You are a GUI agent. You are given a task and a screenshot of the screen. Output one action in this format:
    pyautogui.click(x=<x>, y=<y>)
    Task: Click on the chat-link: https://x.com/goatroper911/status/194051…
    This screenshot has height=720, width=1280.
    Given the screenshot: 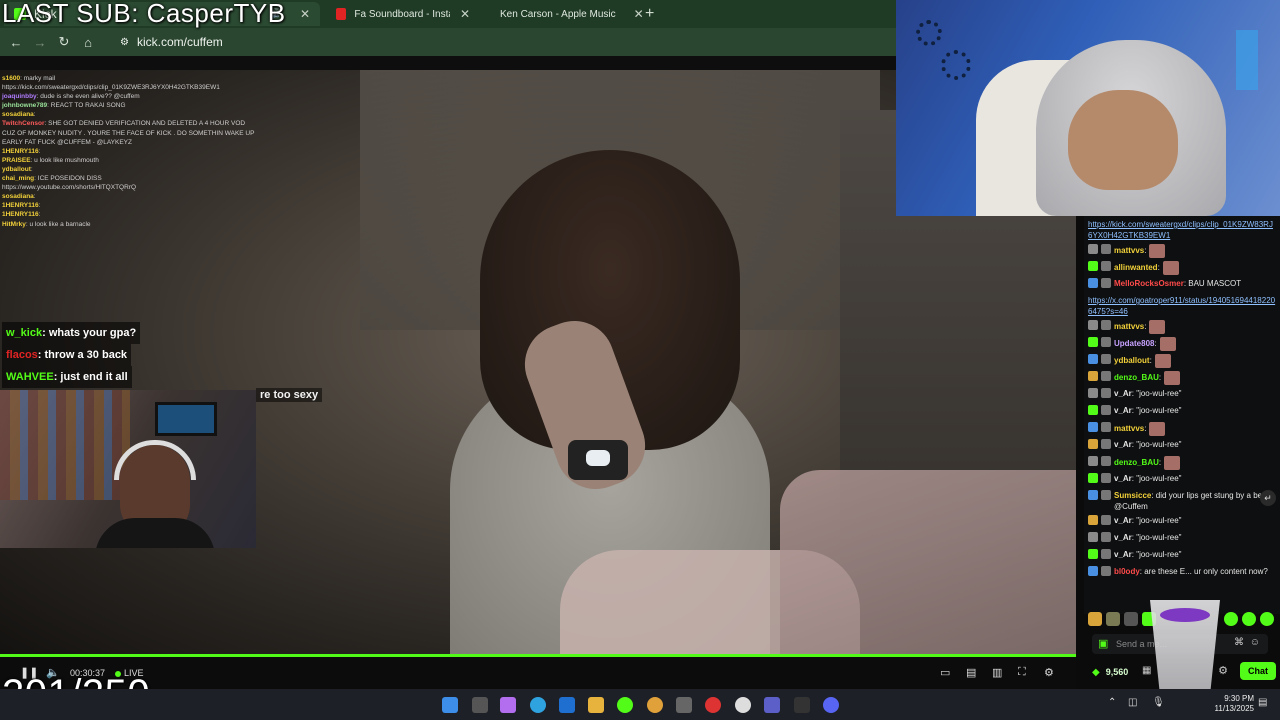 What is the action you would take?
    pyautogui.click(x=1181, y=306)
    